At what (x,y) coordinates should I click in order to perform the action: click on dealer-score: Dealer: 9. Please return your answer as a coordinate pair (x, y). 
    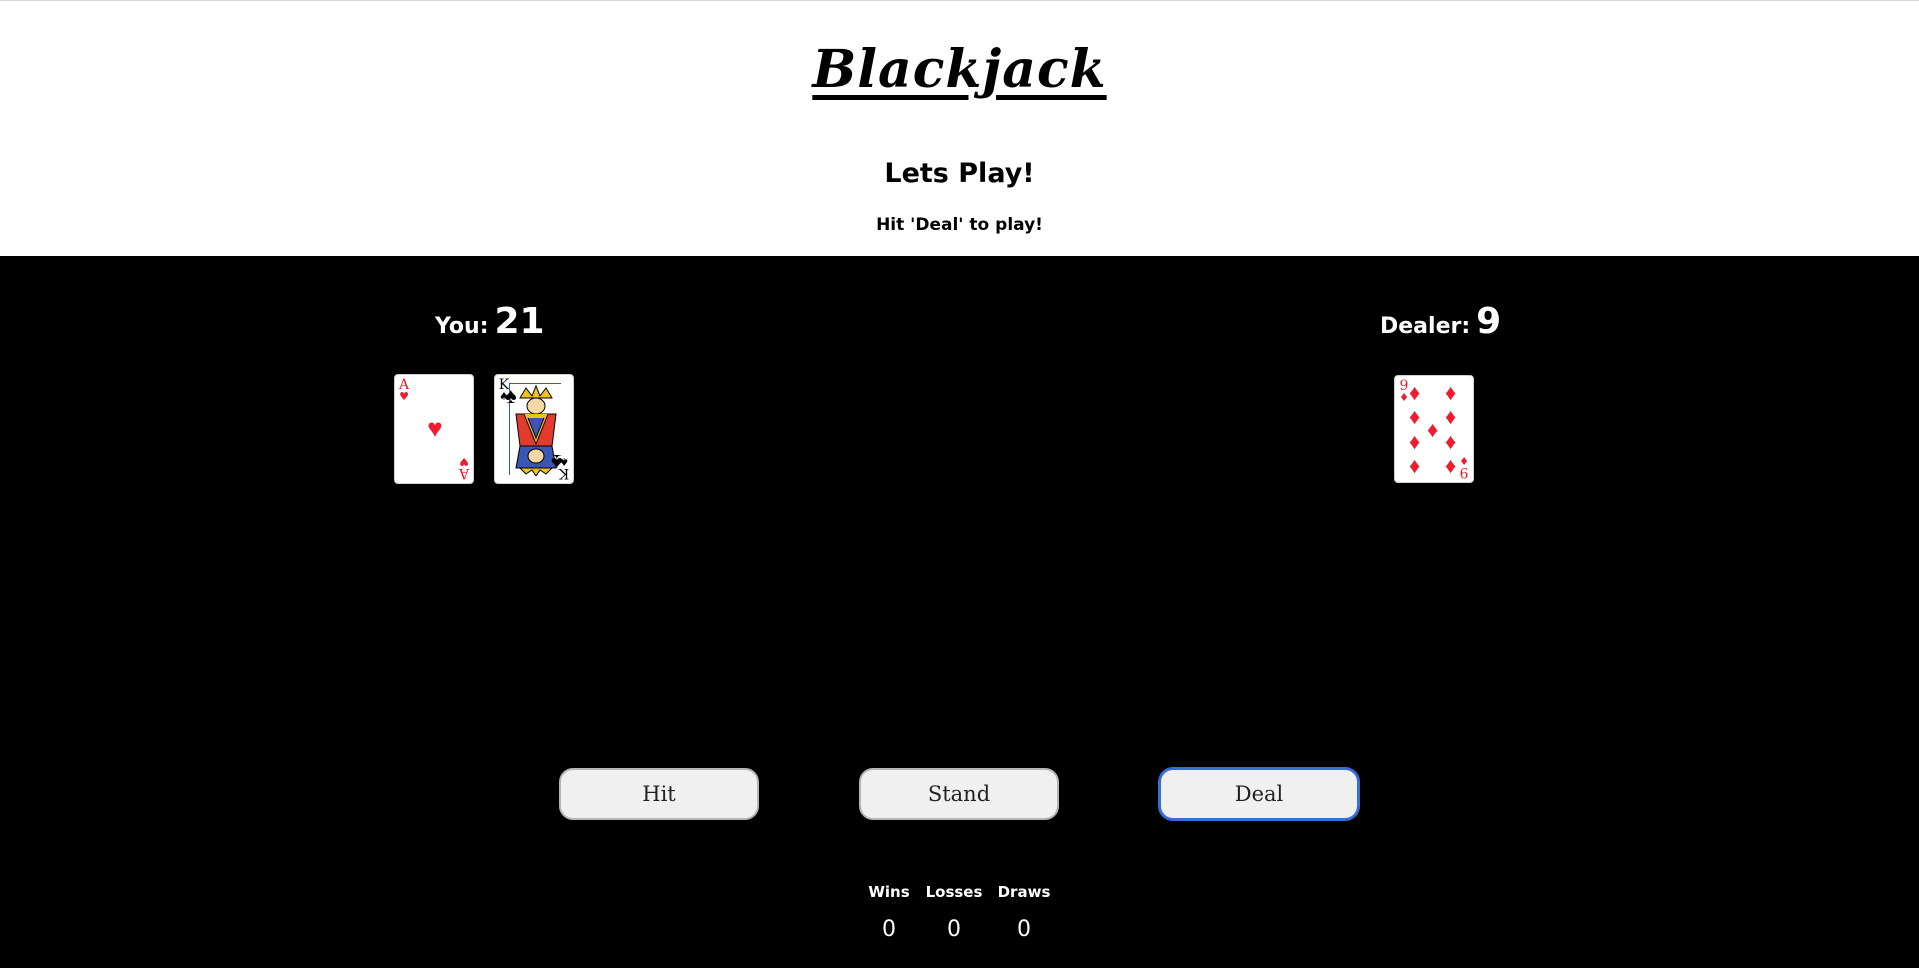
    Looking at the image, I should click on (1440, 321).